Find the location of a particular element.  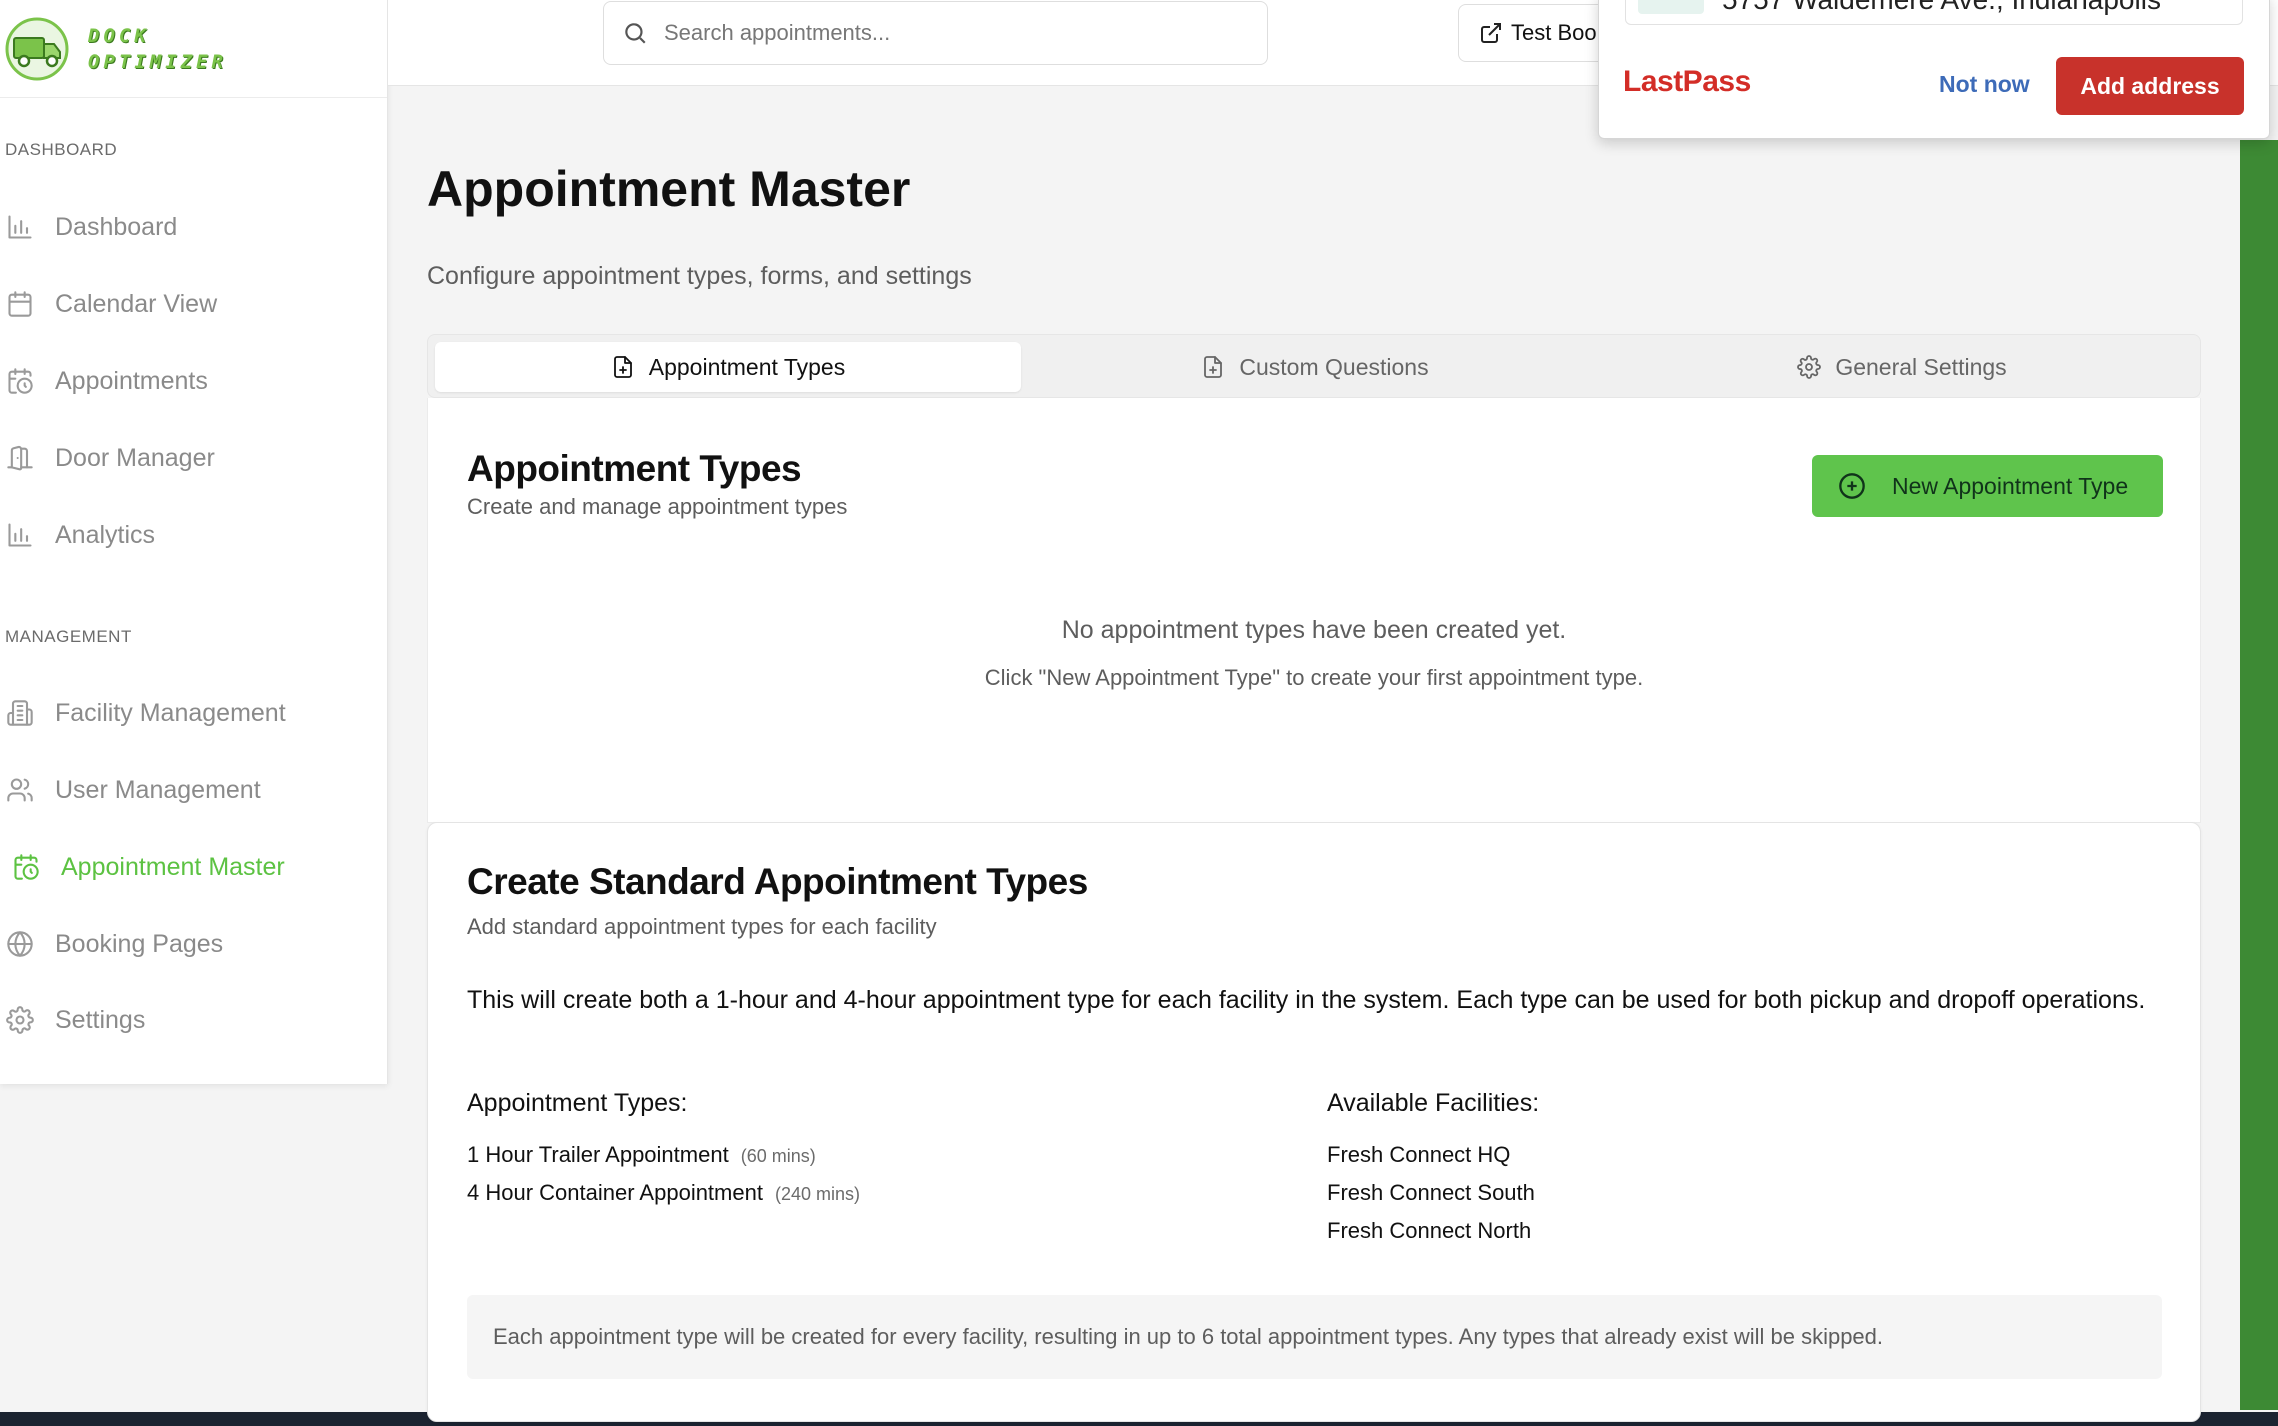

card-title: Create Standard Appointment Types is located at coordinates (777, 881).